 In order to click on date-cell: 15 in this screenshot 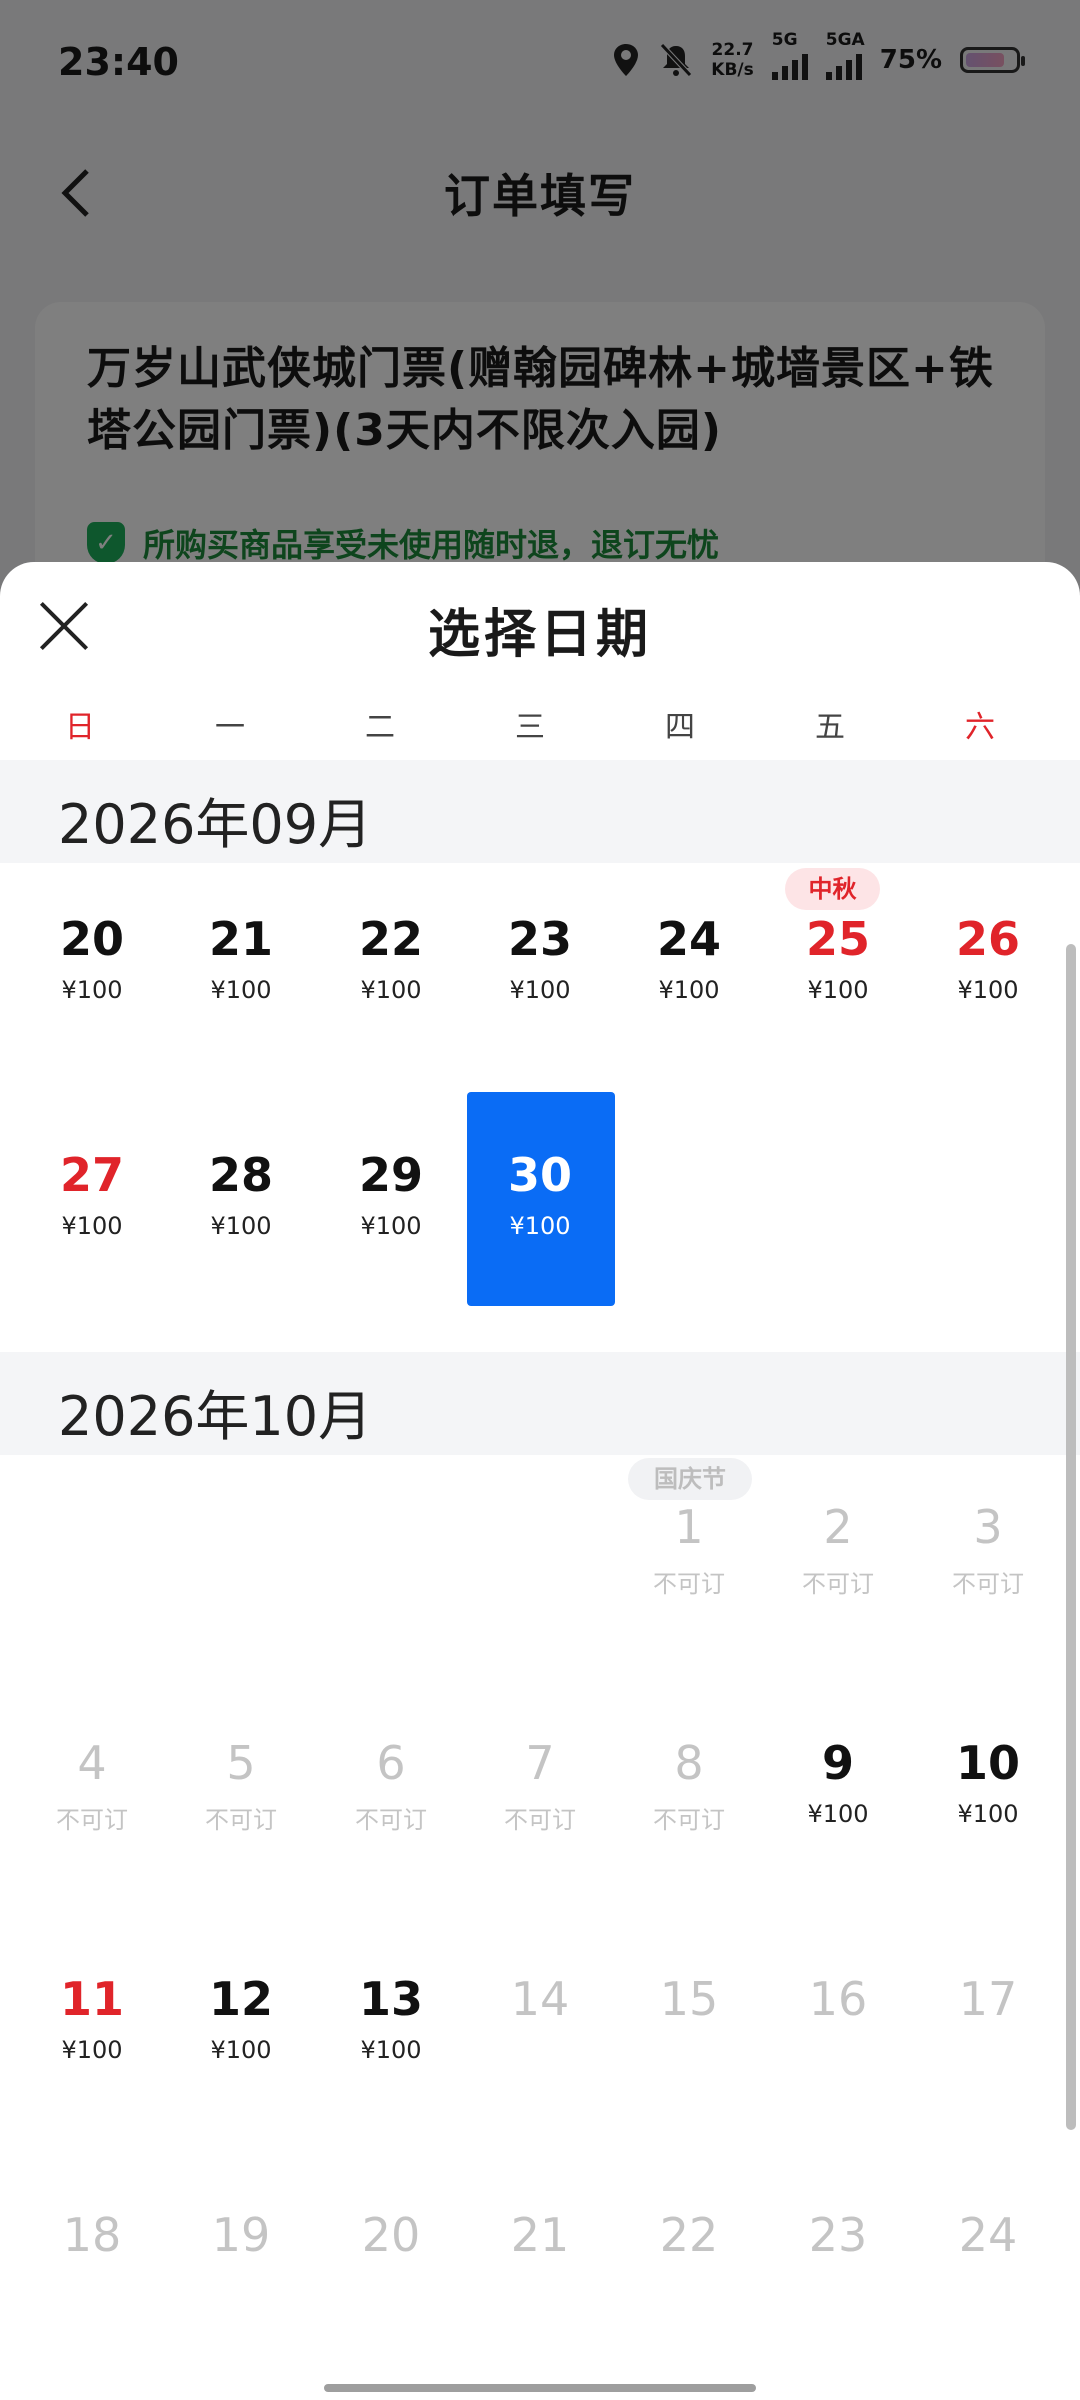, I will do `click(689, 1999)`.